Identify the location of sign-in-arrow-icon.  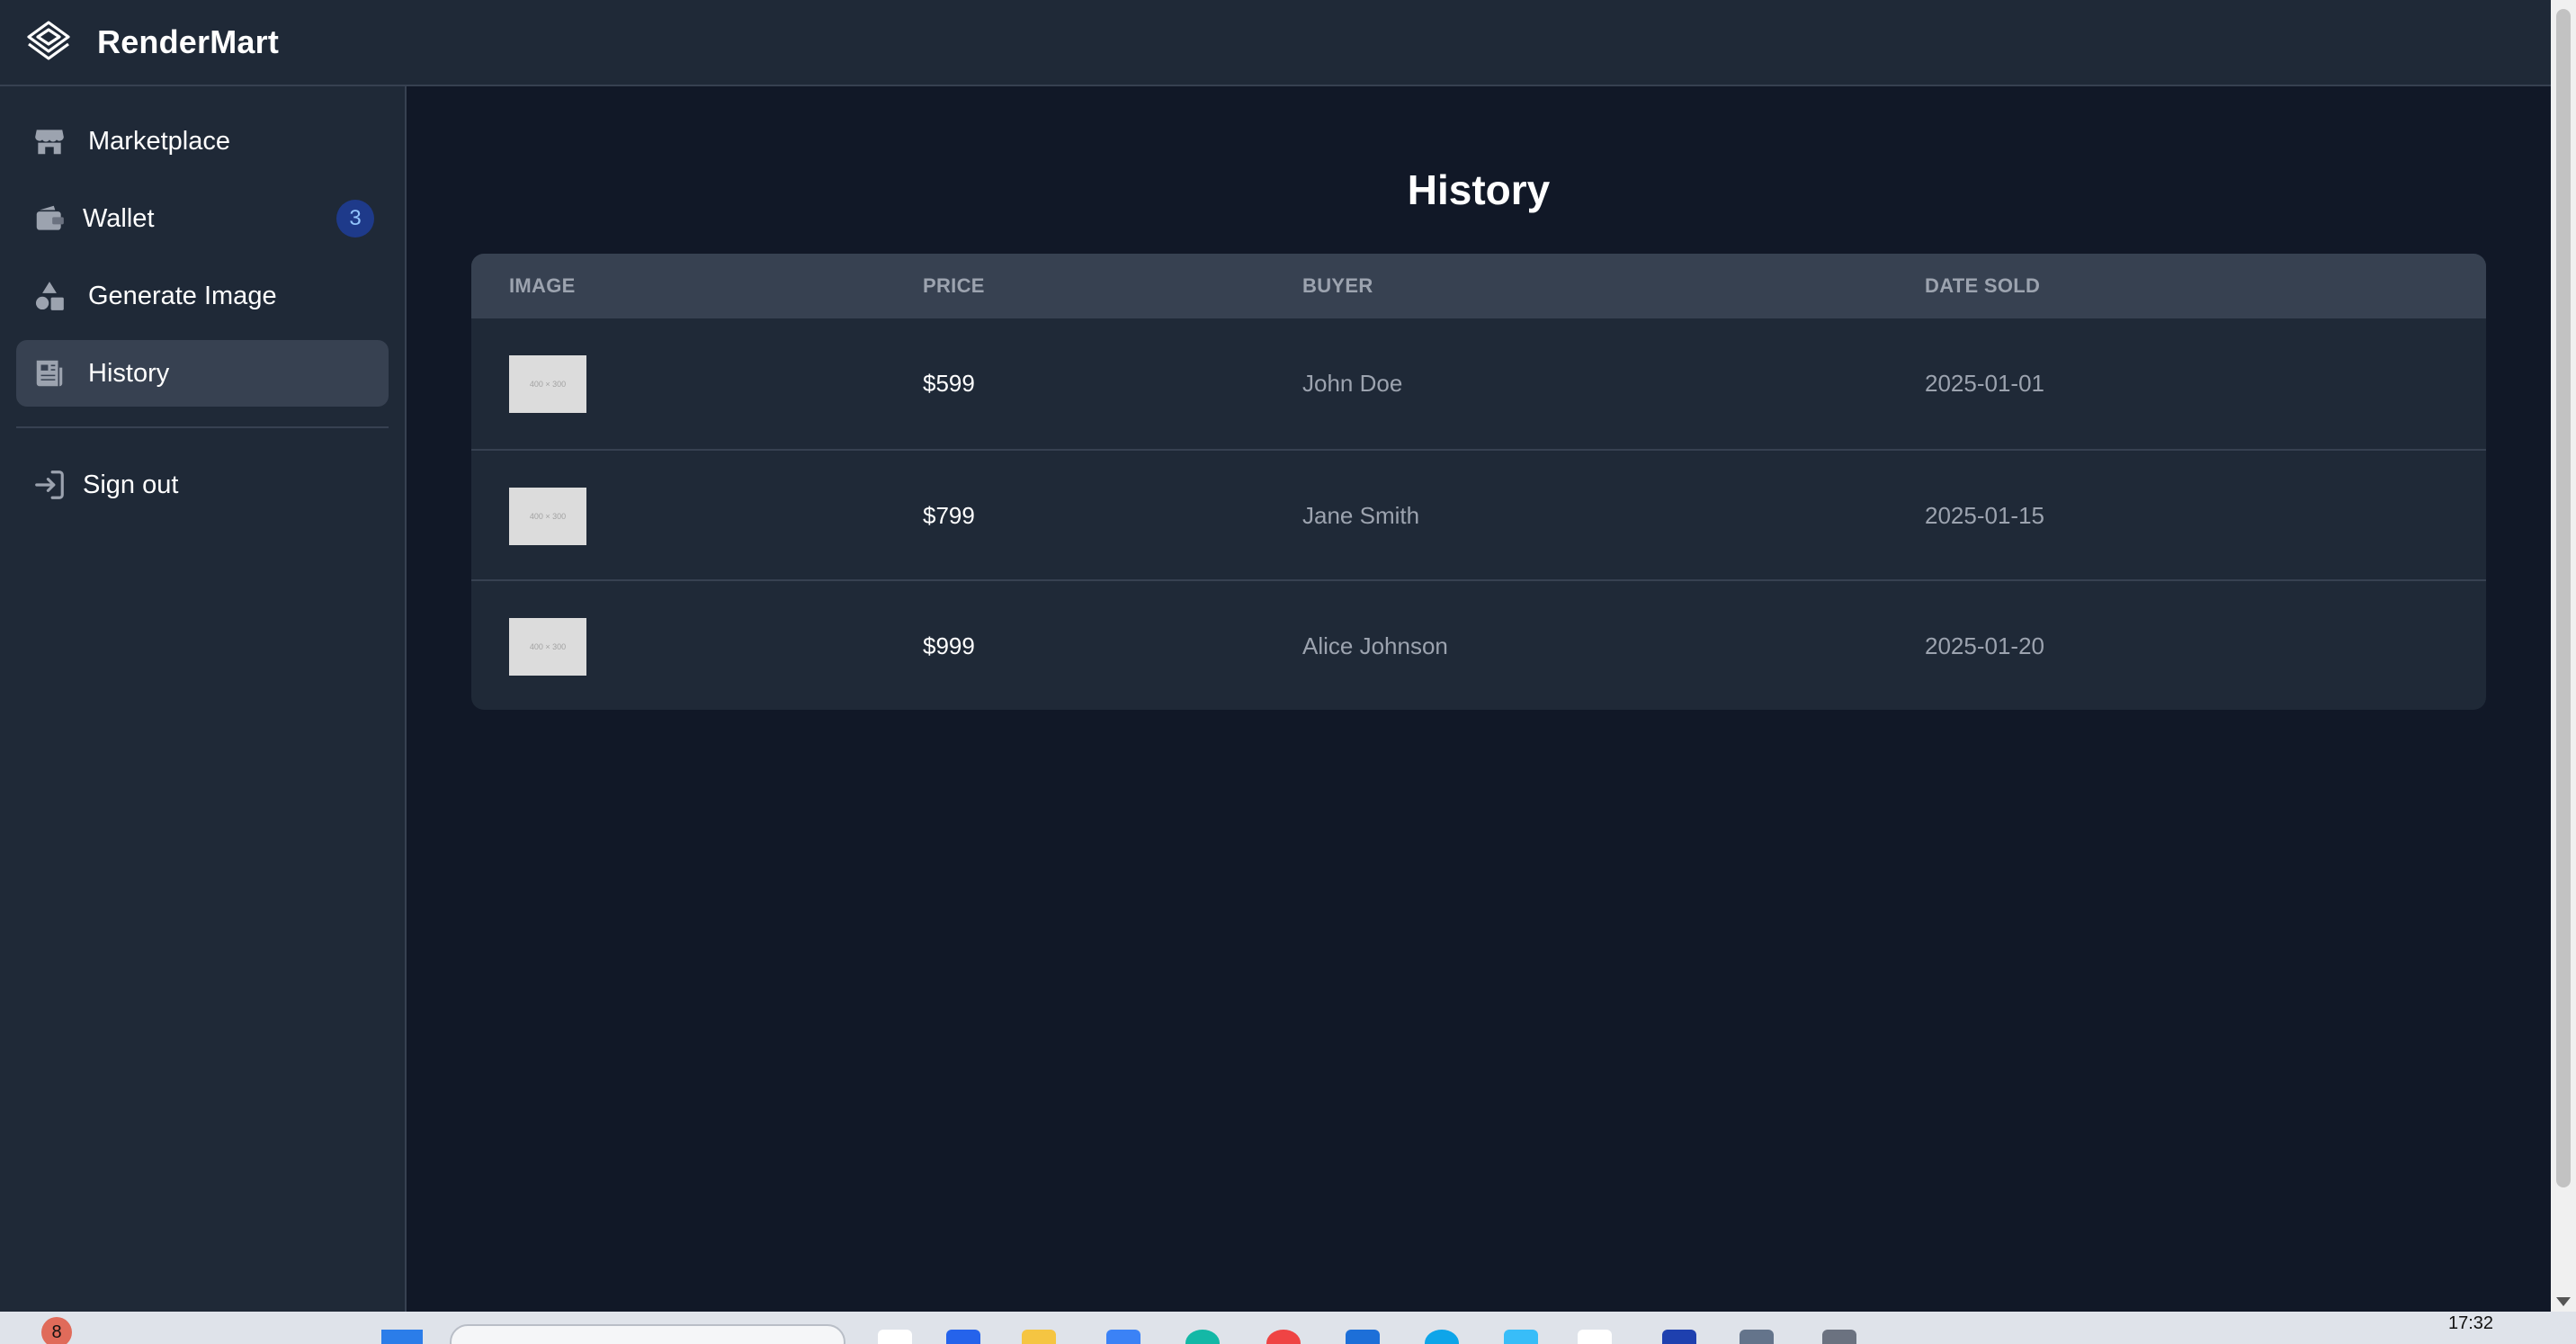
(49, 484).